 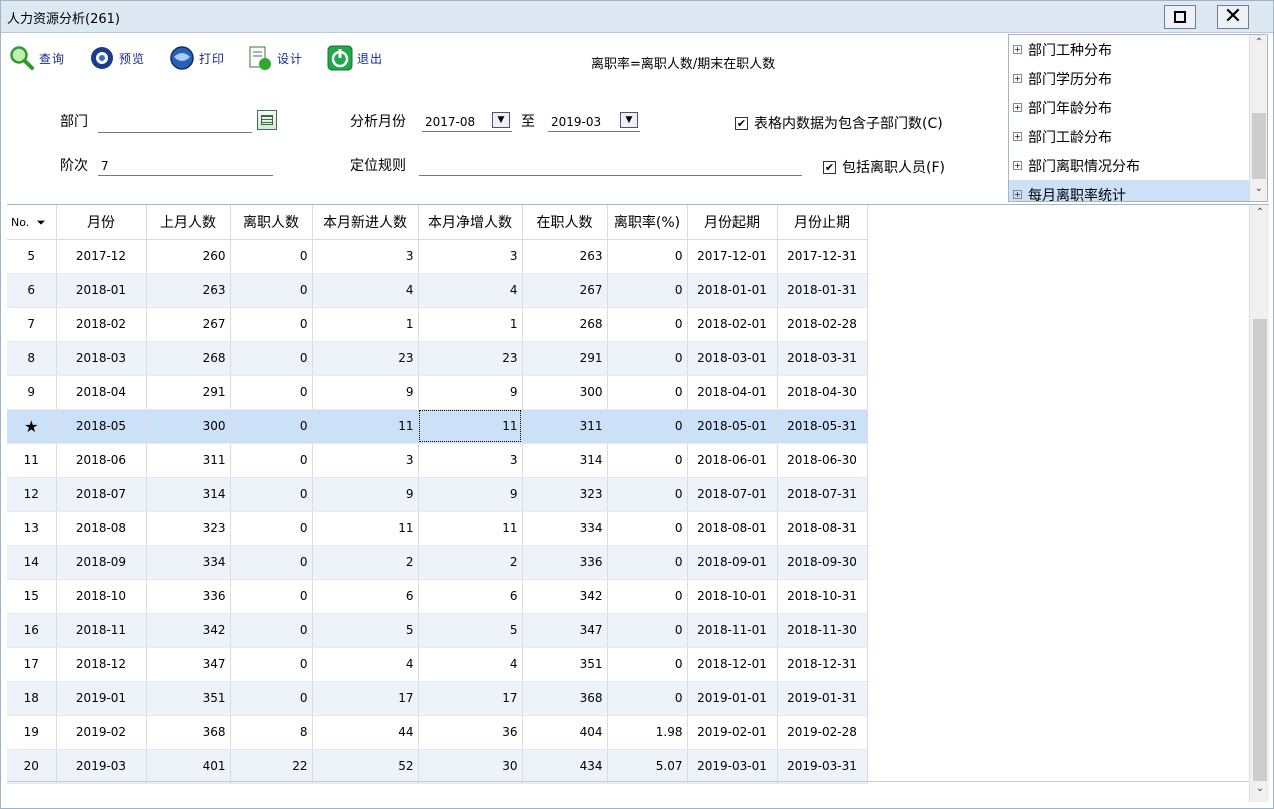 What do you see at coordinates (629, 120) in the screenshot?
I see `month-to-dropdown: ▼` at bounding box center [629, 120].